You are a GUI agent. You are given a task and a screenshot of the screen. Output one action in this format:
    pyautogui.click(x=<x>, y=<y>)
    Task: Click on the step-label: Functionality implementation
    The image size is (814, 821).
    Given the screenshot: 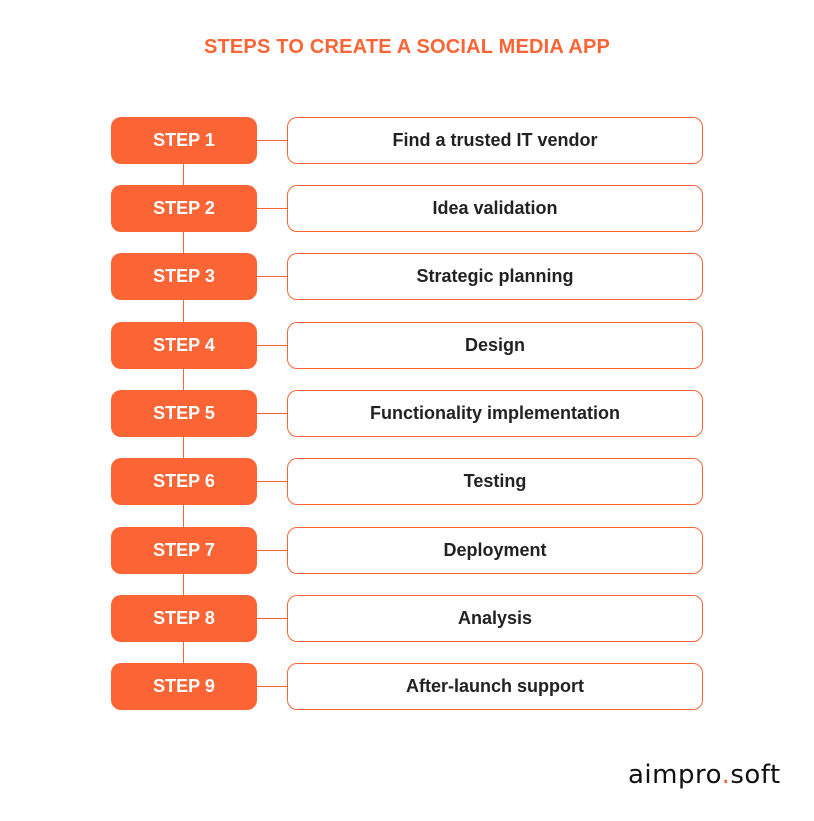 What is the action you would take?
    pyautogui.click(x=495, y=413)
    